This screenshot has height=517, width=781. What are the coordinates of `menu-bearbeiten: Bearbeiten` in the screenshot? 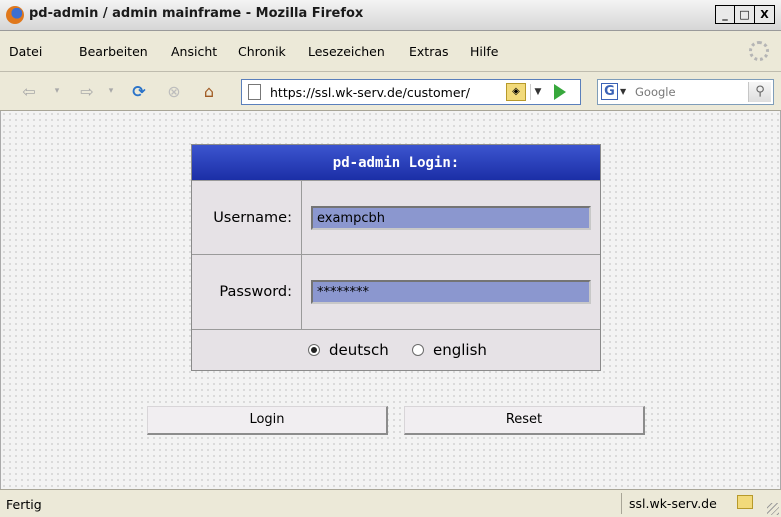 It's located at (113, 51).